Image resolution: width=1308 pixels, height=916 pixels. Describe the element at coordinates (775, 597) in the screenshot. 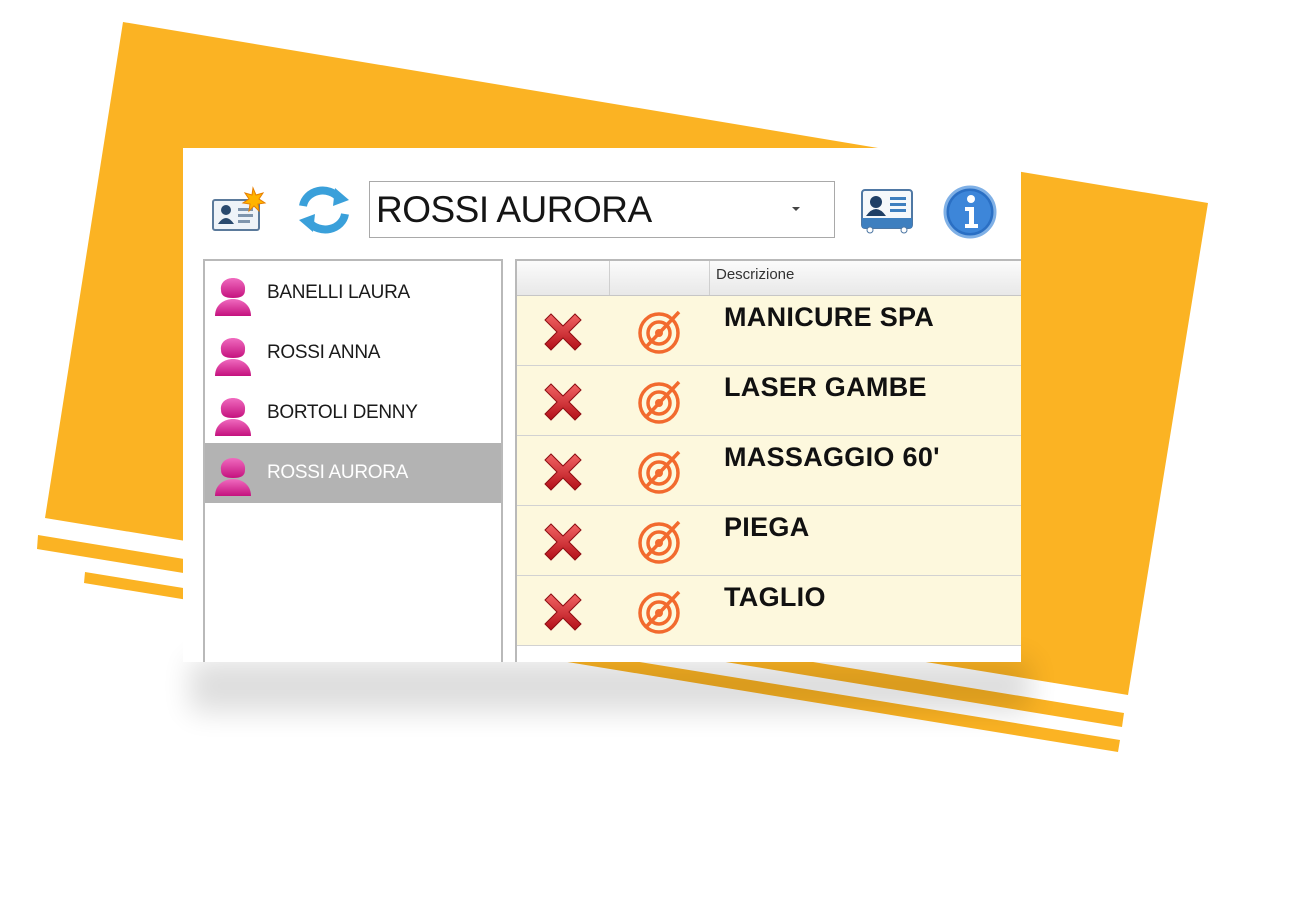

I see `service-description: TAGLIO` at that location.